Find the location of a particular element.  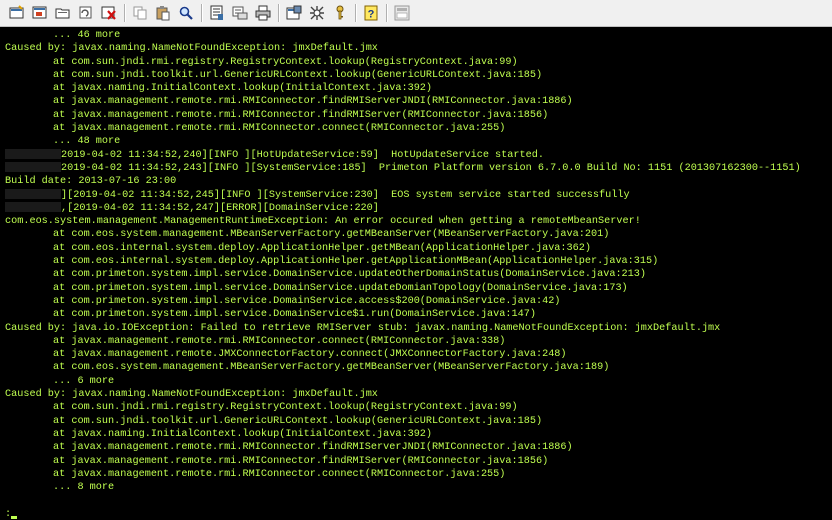

copy-icon is located at coordinates (140, 13).